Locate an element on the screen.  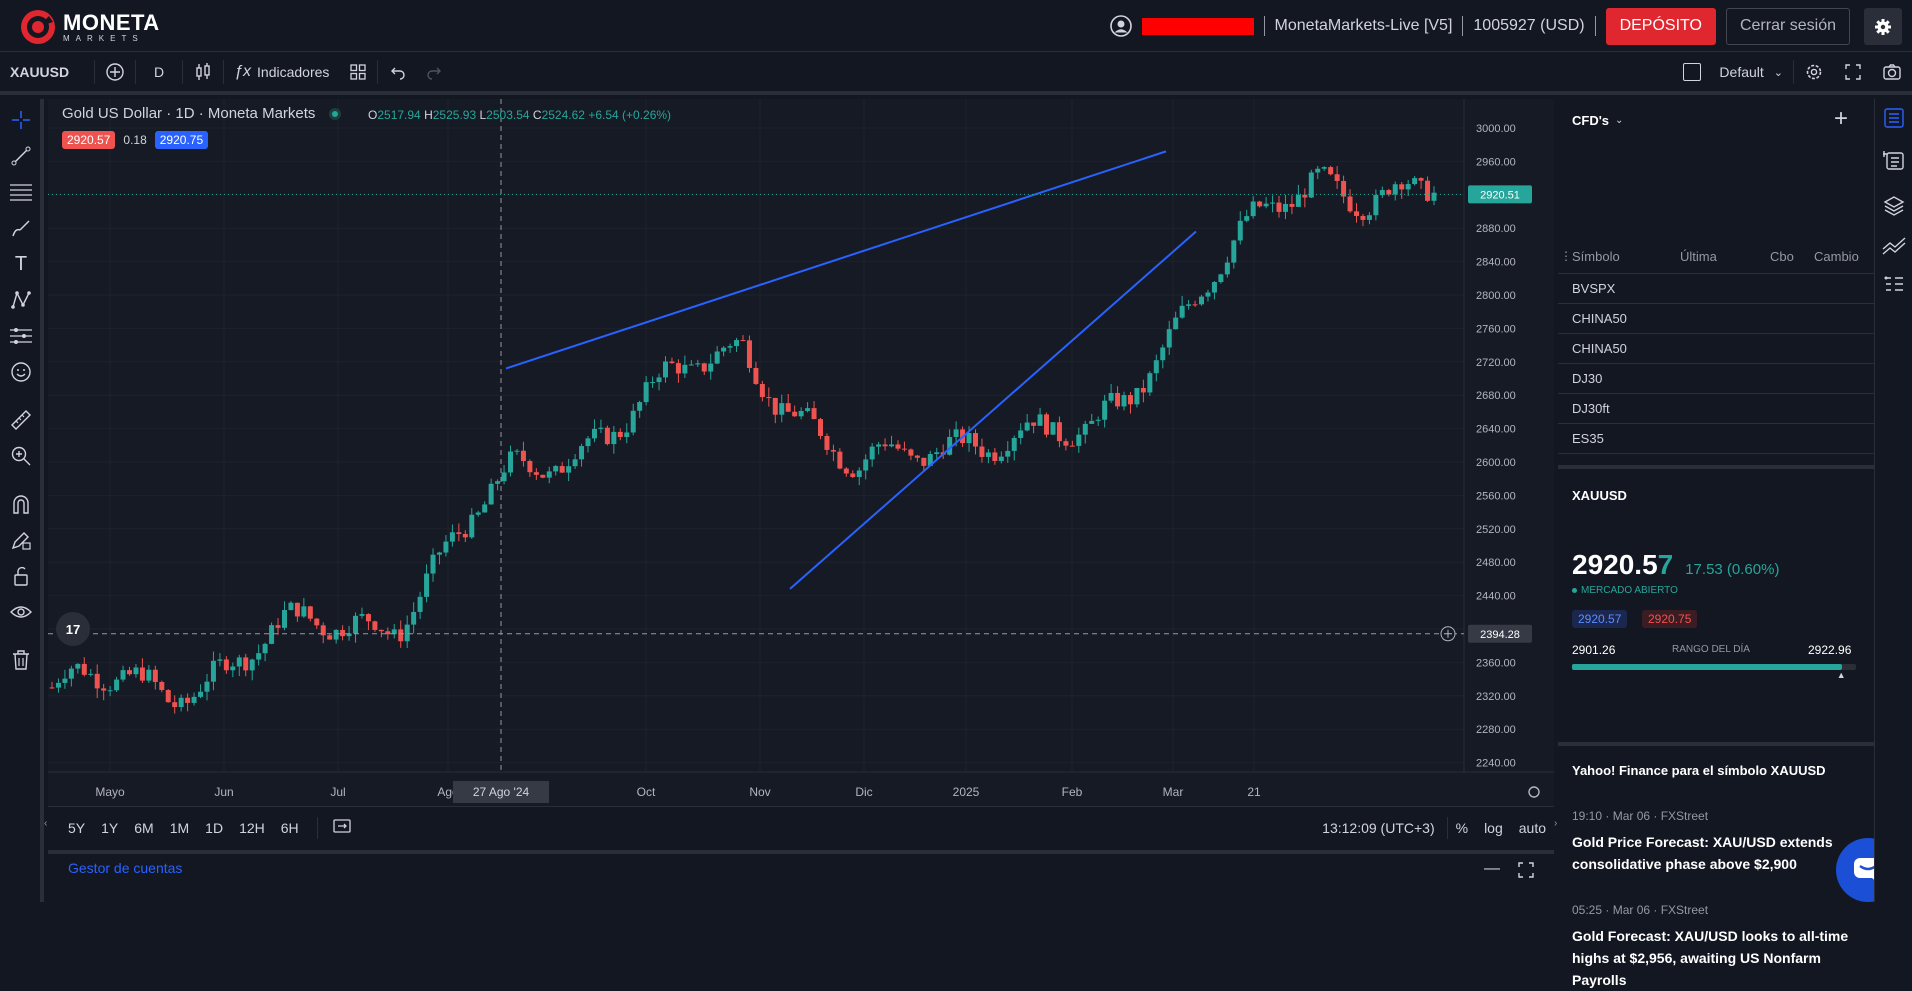
divider is located at coordinates (317, 827).